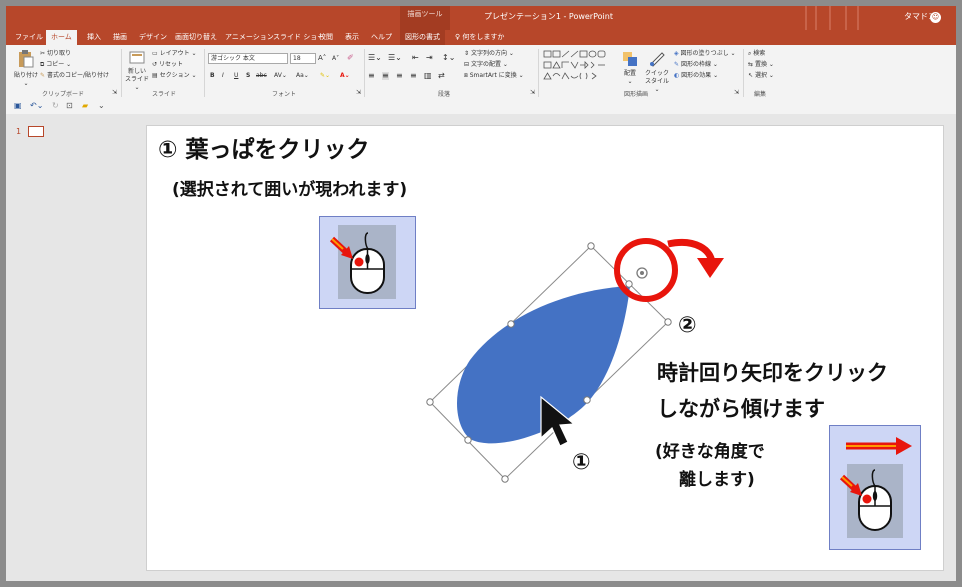 Image resolution: width=962 pixels, height=587 pixels. Describe the element at coordinates (741, 409) in the screenshot. I see `step2-instruction-line2: しながら傾けます` at that location.